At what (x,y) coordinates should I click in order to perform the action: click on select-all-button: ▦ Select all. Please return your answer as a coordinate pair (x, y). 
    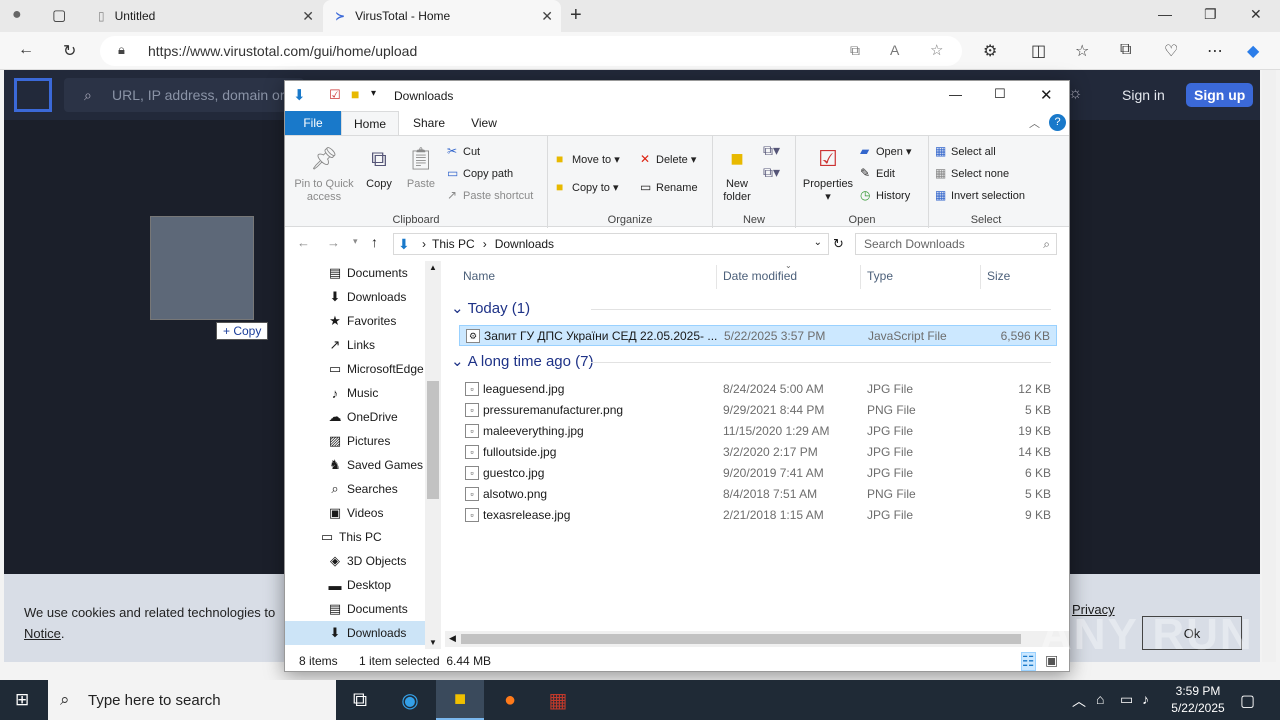
    Looking at the image, I should click on (965, 151).